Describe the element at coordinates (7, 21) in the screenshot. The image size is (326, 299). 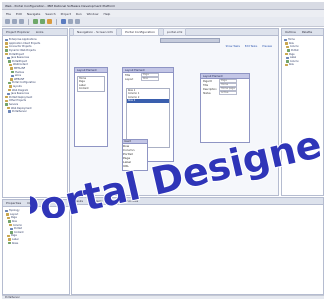
I see `new-file-icon` at that location.